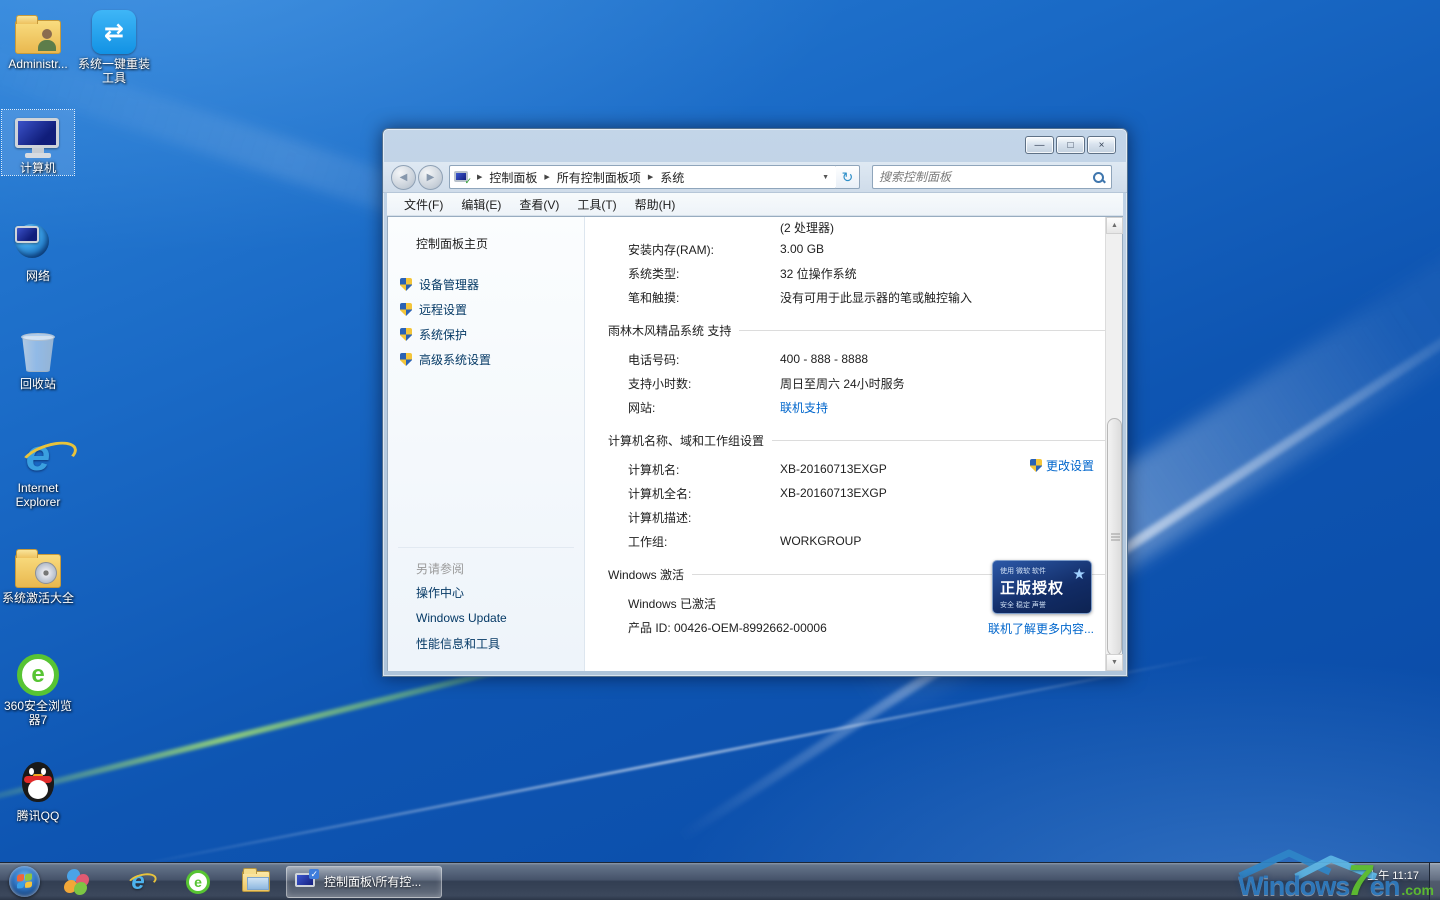 This screenshot has height=900, width=1440. I want to click on sidebar-item-system-protection: 系统保护, so click(486, 334).